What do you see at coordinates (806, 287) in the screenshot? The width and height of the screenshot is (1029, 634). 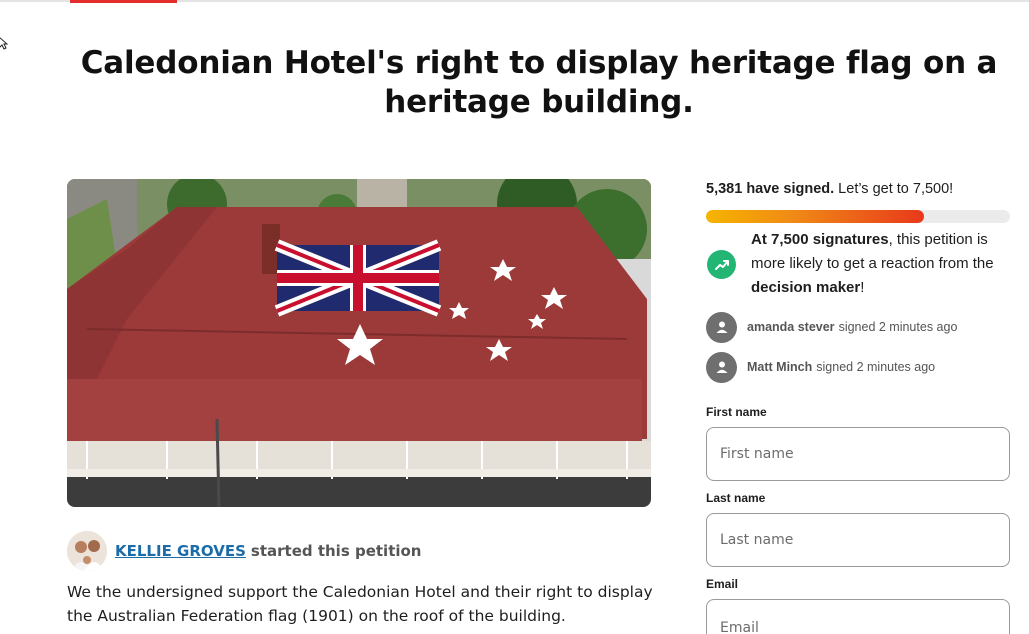 I see `goal-decision-maker: decision maker` at bounding box center [806, 287].